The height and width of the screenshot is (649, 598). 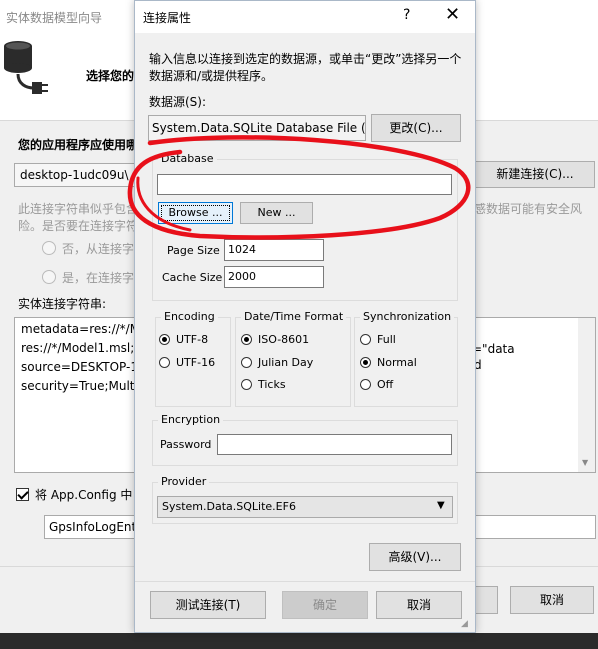 What do you see at coordinates (84, 495) in the screenshot?
I see `appconfig-label: 将 App.Config 中` at bounding box center [84, 495].